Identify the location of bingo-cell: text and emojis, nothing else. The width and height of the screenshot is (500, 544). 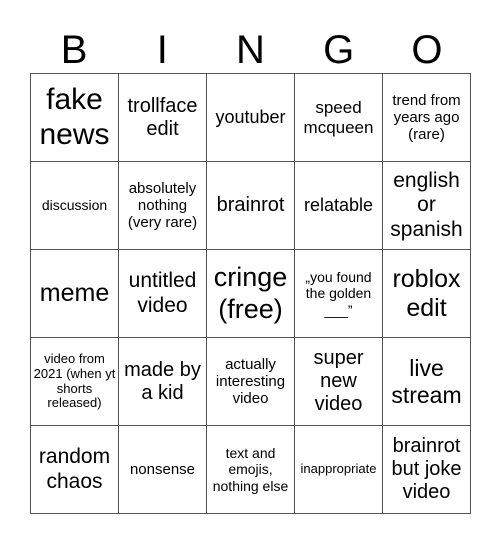
(251, 470).